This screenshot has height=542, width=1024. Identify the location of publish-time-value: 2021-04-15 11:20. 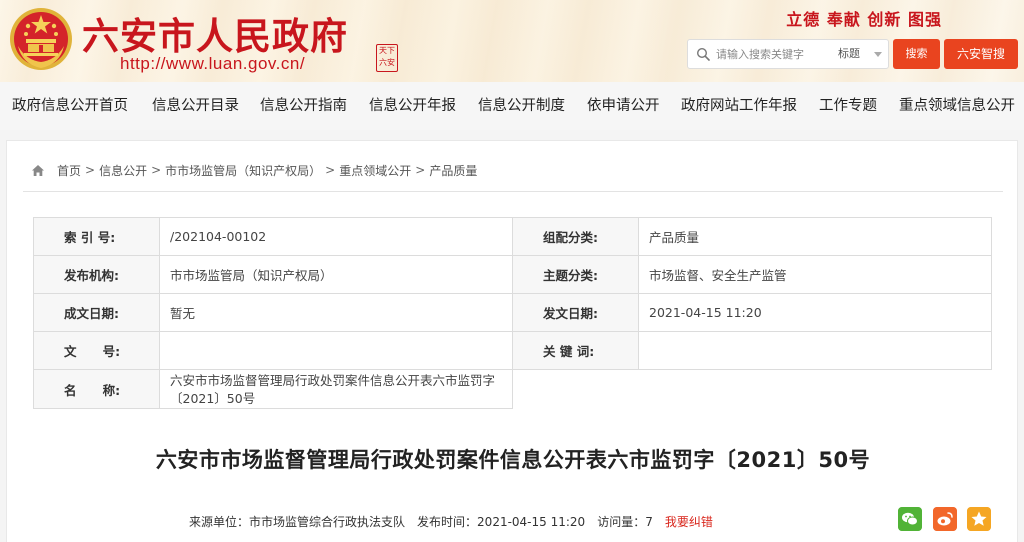
(531, 522).